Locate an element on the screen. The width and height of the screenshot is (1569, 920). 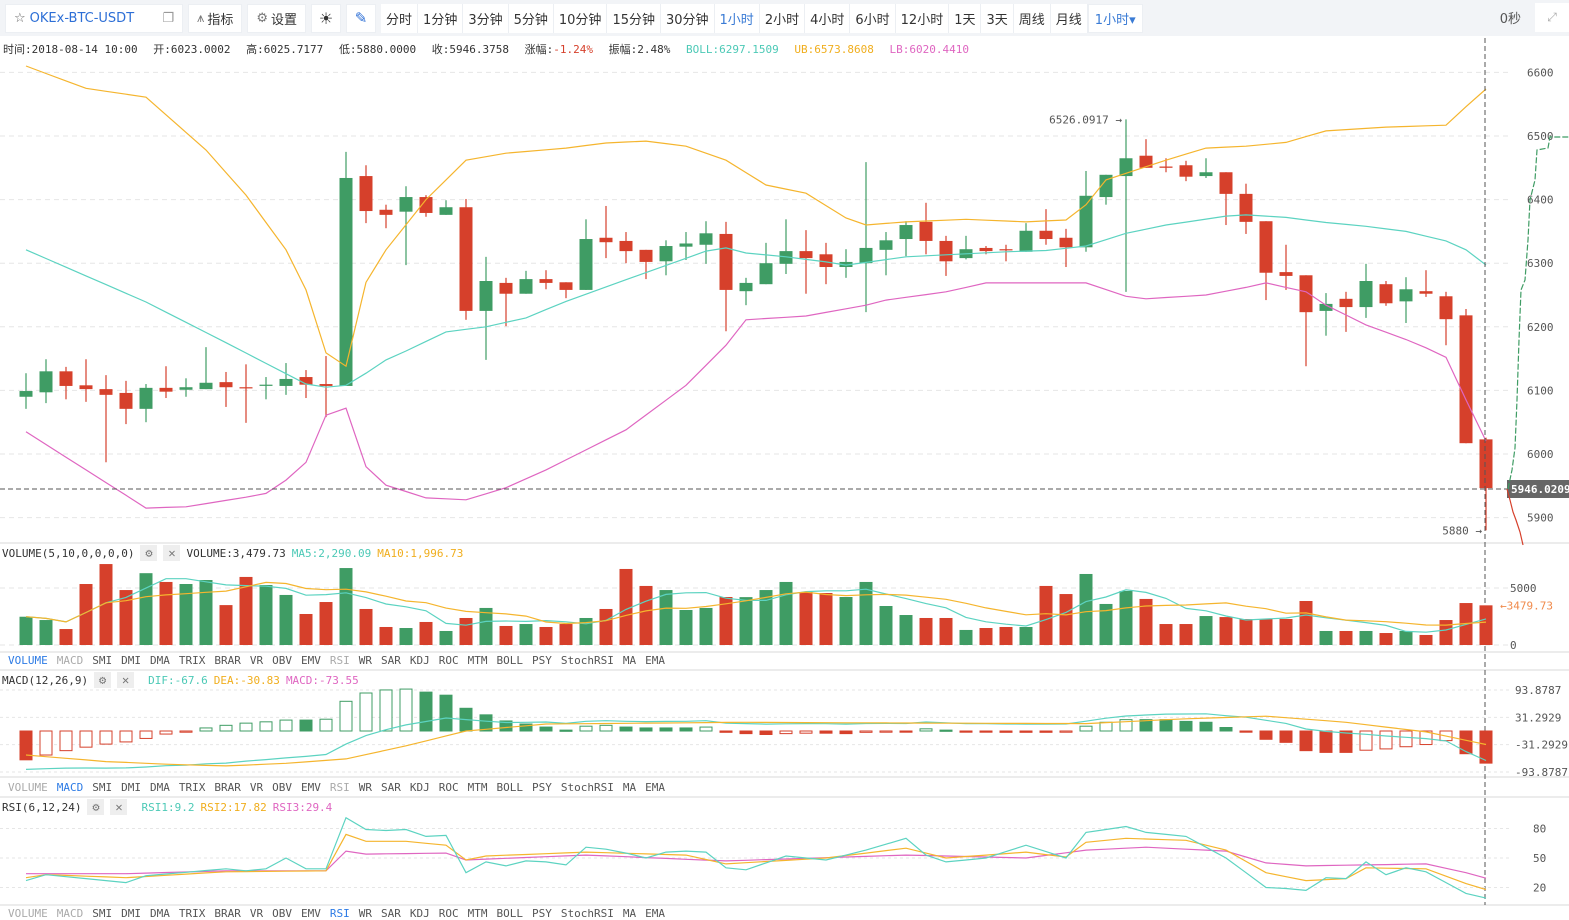
macd-settings-icon: ⚙ is located at coordinates (103, 680).